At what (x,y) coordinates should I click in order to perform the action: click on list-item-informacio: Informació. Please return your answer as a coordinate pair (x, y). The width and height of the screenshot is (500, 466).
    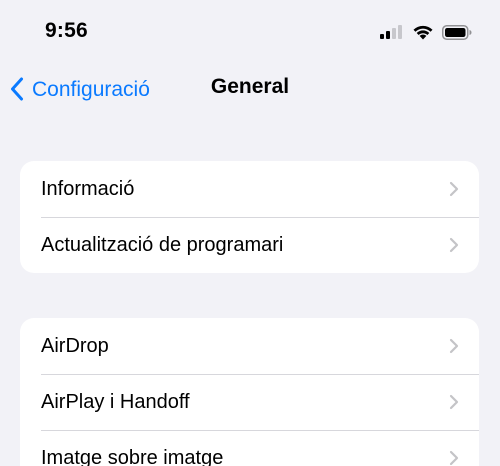
    Looking at the image, I should click on (249, 189).